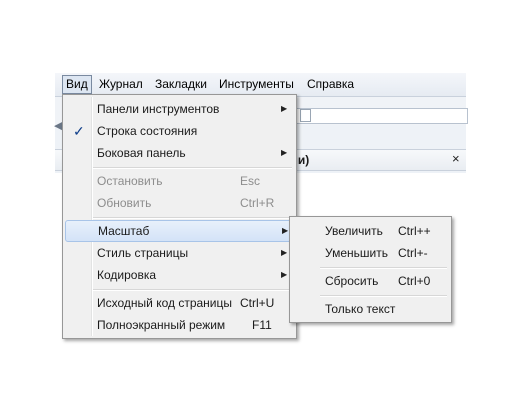 The image size is (530, 417). Describe the element at coordinates (181, 84) in the screenshot. I see `menu-bookmarks: Закладки` at that location.